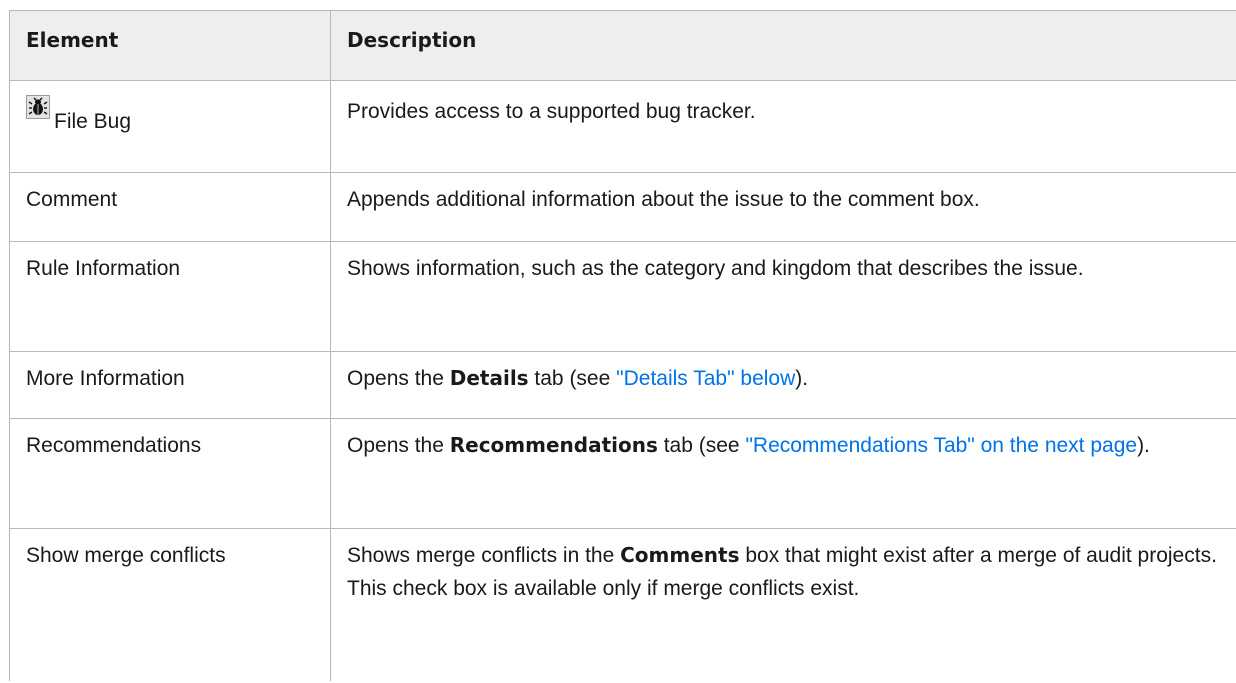 Image resolution: width=1236 pixels, height=683 pixels. What do you see at coordinates (38, 107) in the screenshot?
I see `bug-icon` at bounding box center [38, 107].